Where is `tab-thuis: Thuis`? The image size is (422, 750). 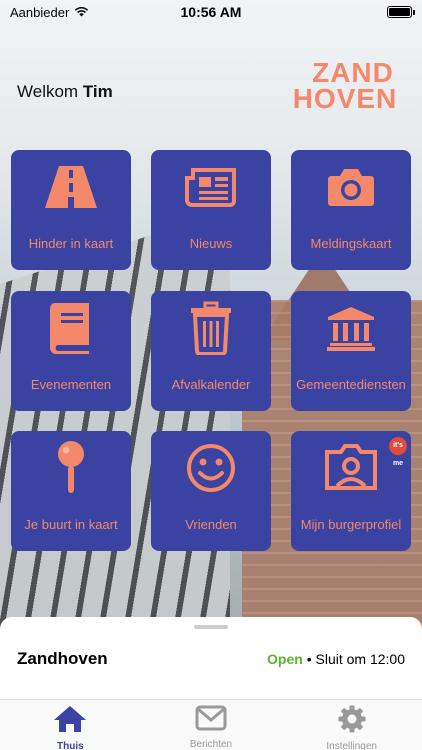 tab-thuis: Thuis is located at coordinates (70, 725).